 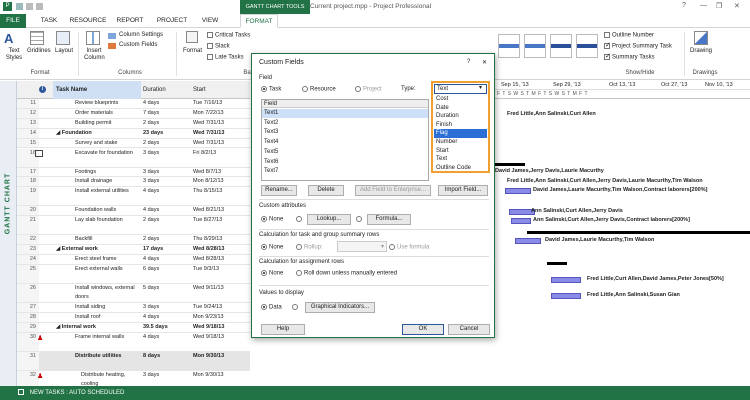 I want to click on task-name: Order materials, so click(x=94, y=113).